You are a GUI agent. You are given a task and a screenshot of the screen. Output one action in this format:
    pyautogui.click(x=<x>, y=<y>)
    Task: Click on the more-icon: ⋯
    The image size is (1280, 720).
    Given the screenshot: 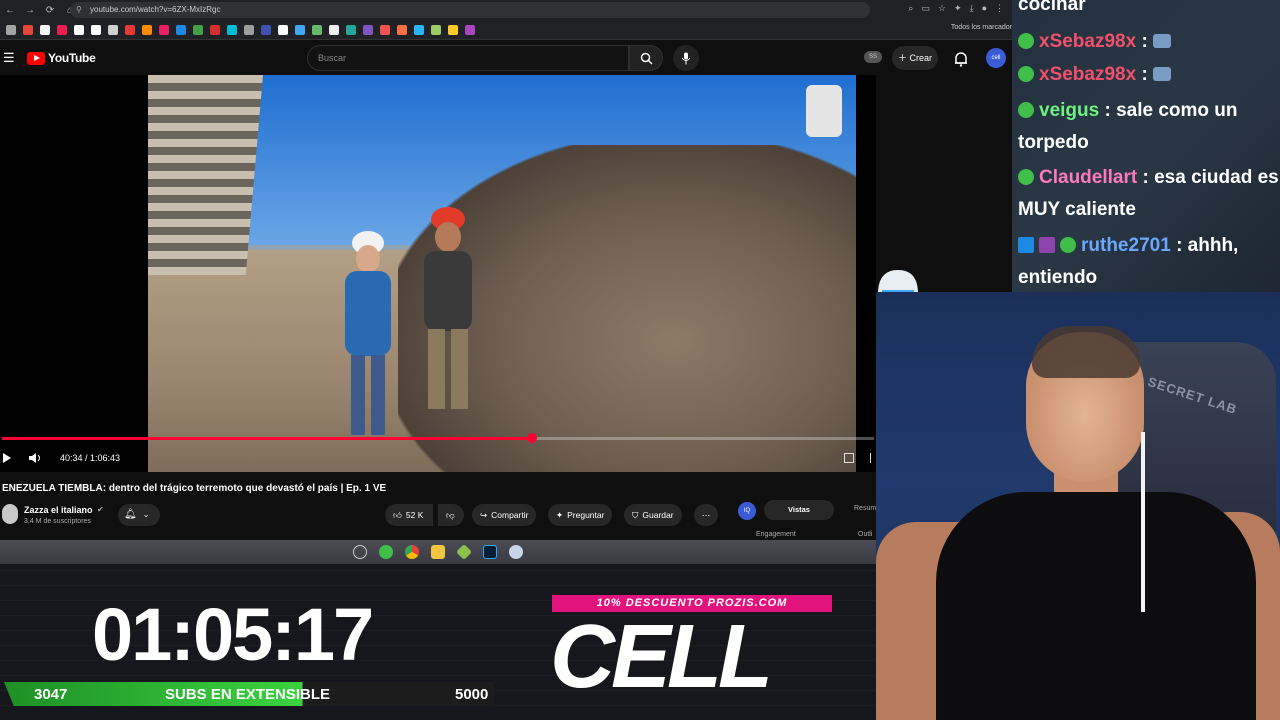 What is the action you would take?
    pyautogui.click(x=706, y=515)
    